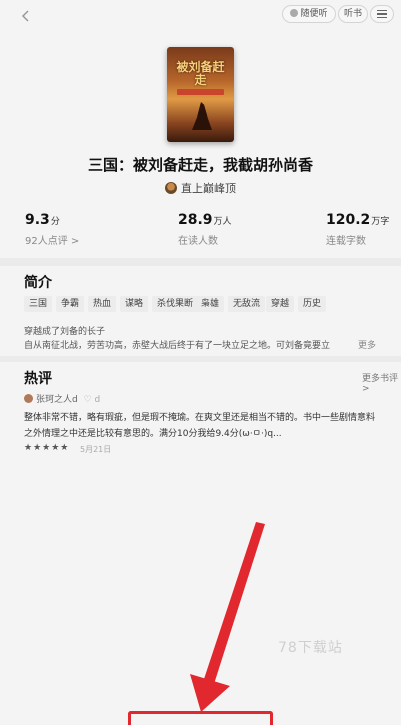 Image resolution: width=401 pixels, height=725 pixels. Describe the element at coordinates (171, 188) in the screenshot. I see `author-avatar` at that location.